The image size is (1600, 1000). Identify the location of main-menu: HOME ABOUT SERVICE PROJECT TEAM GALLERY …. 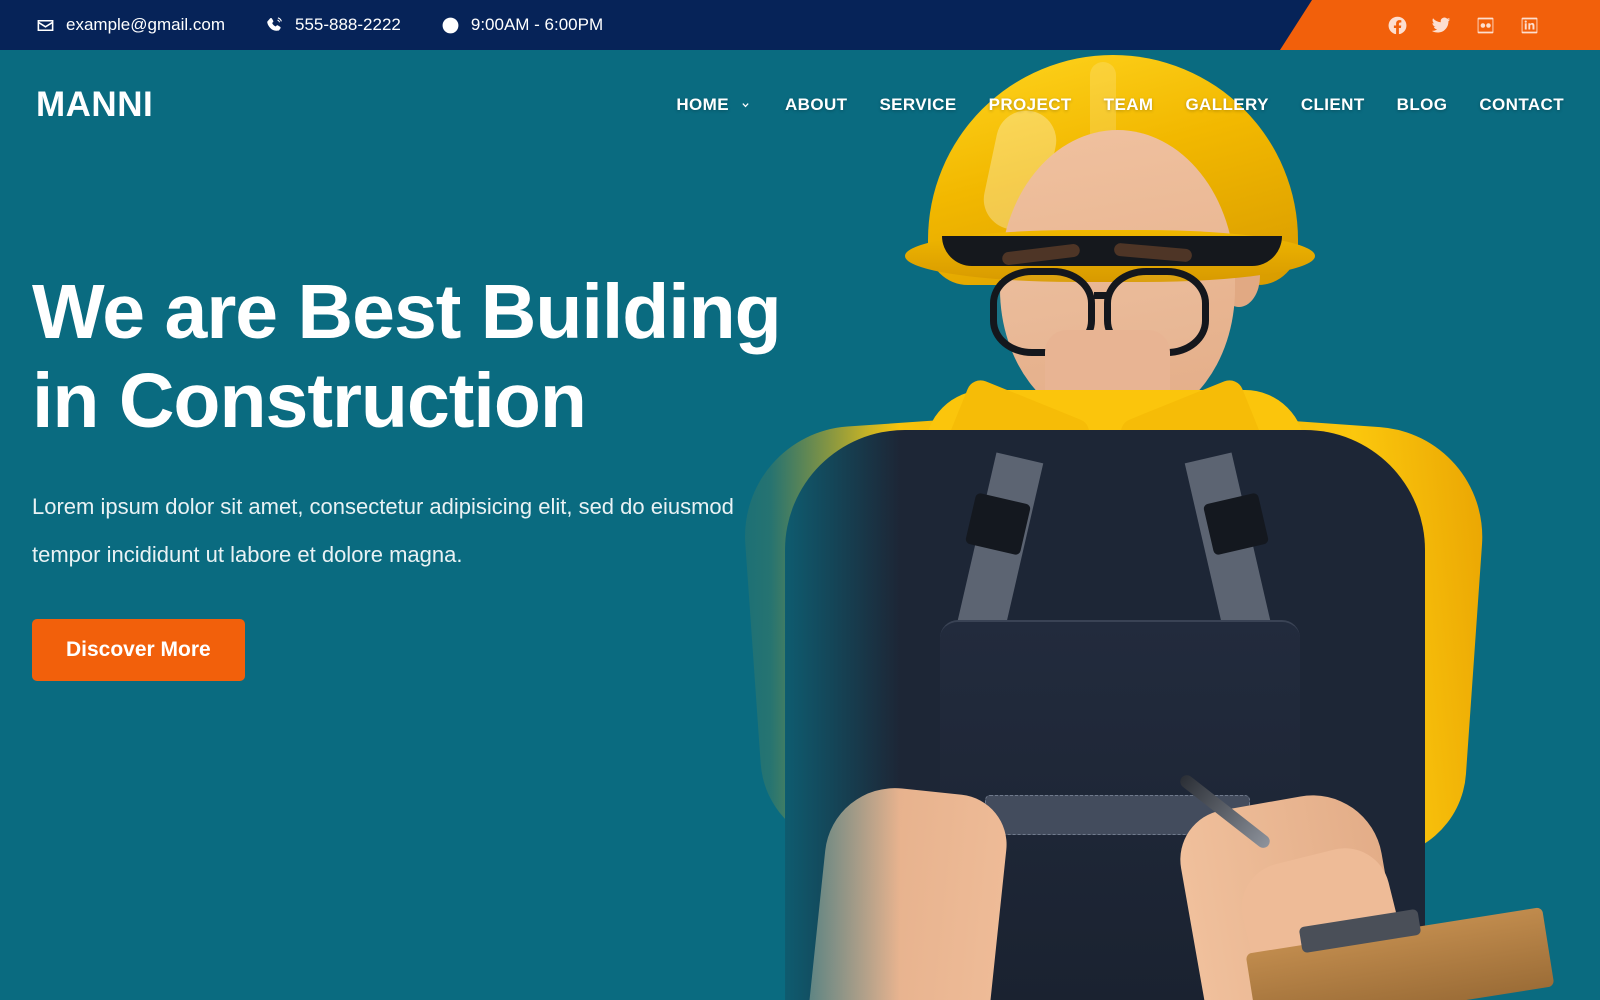
(1112, 105).